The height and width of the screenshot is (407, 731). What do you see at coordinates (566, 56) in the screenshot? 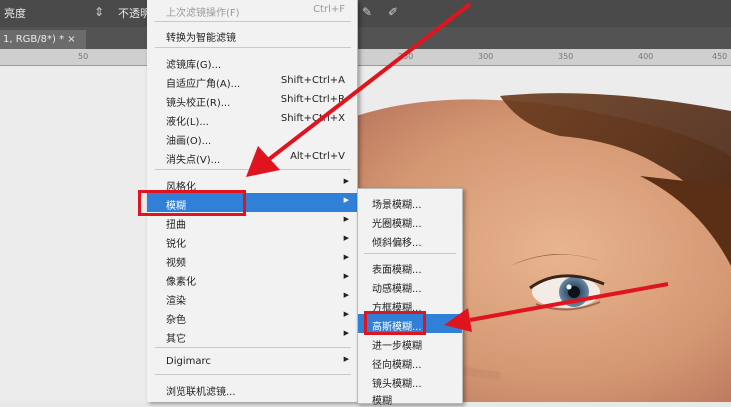
I see `ruler-tick: 350` at bounding box center [566, 56].